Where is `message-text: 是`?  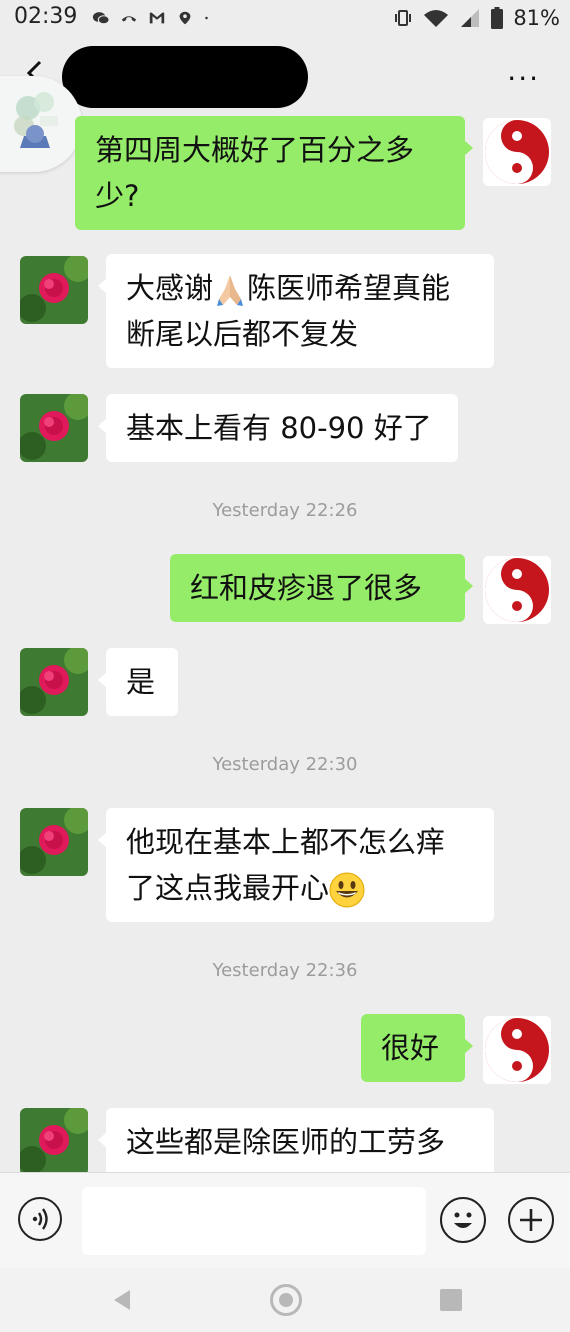
message-text: 是 is located at coordinates (141, 682).